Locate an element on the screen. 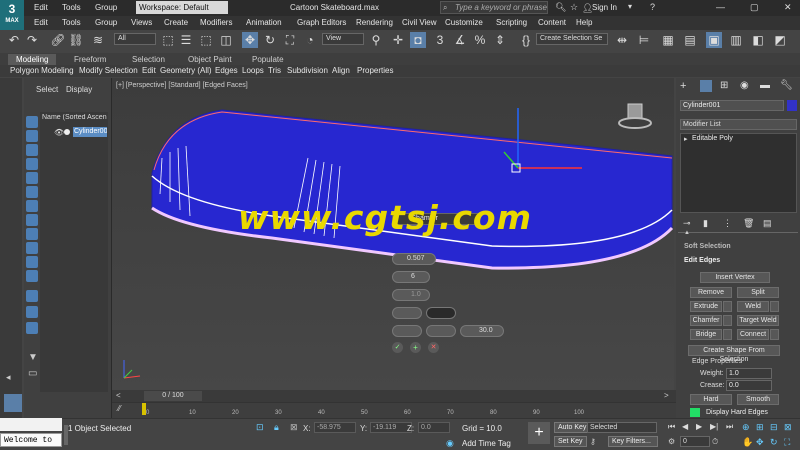 The image size is (800, 450). spinner-snap-icon: ⇕ is located at coordinates (500, 40).